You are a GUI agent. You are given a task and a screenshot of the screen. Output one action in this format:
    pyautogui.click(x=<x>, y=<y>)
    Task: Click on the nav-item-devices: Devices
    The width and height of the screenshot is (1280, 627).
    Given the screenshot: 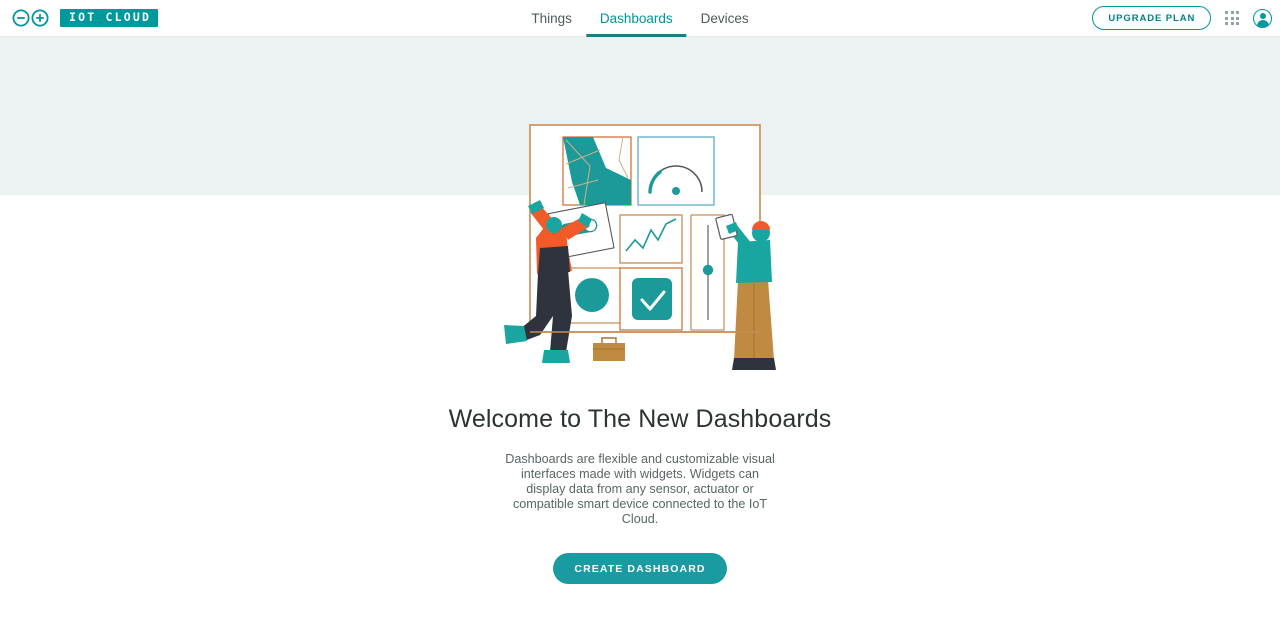 What is the action you would take?
    pyautogui.click(x=725, y=18)
    